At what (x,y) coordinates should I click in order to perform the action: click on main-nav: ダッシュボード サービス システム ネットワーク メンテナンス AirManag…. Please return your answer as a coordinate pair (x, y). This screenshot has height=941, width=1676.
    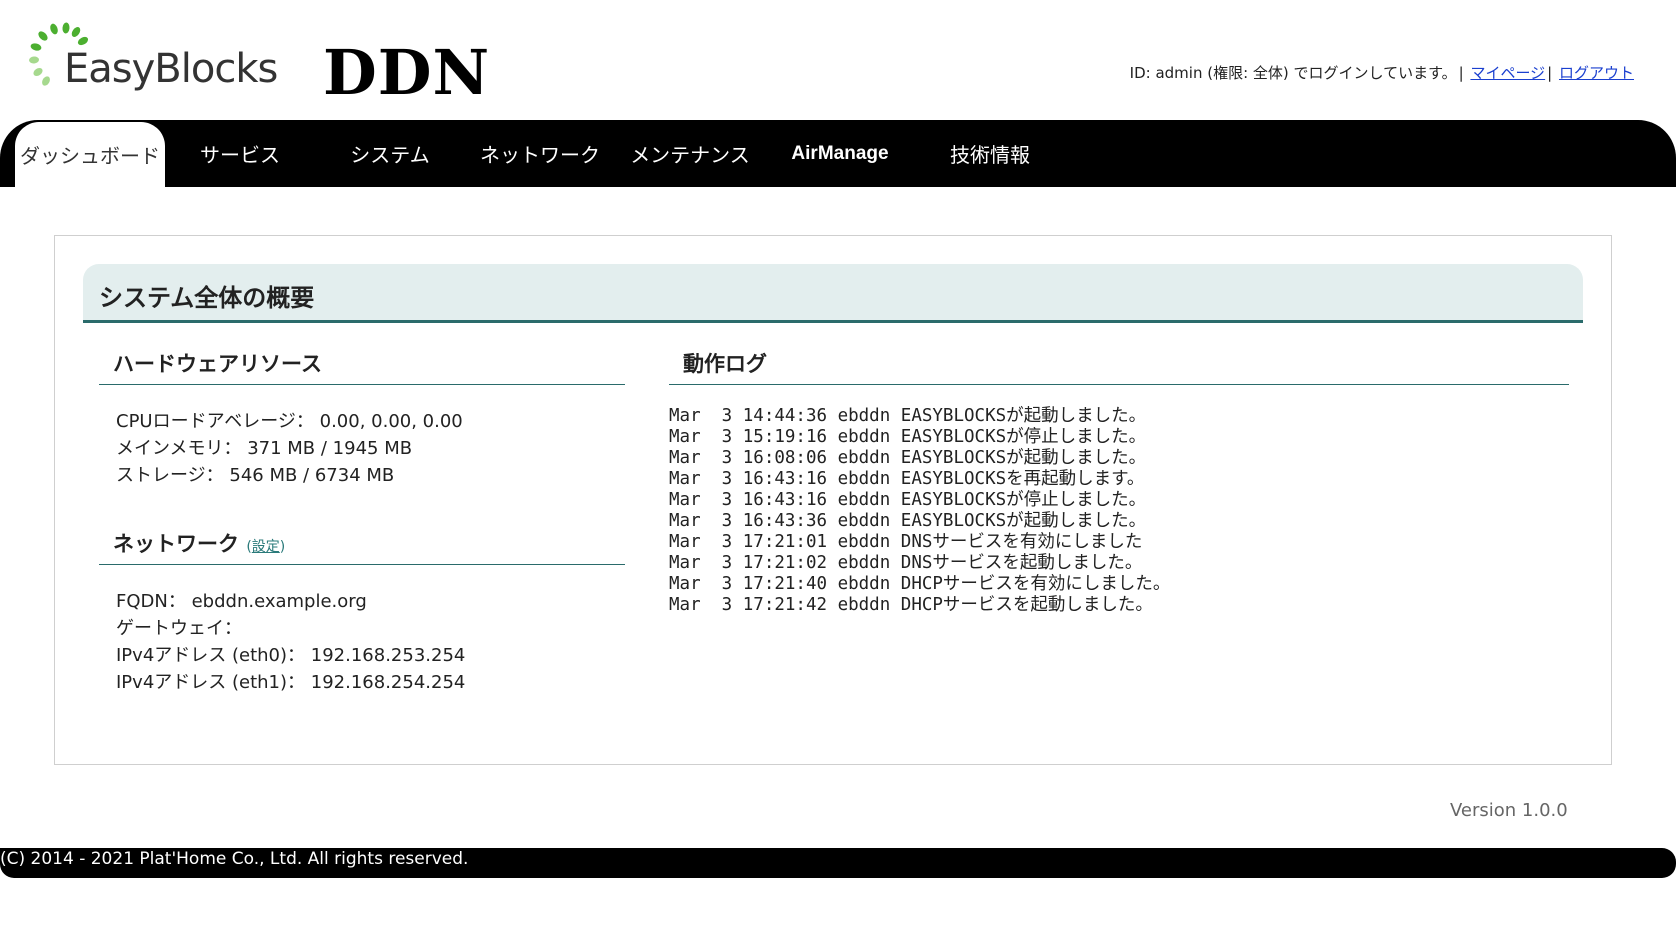
    Looking at the image, I should click on (838, 153).